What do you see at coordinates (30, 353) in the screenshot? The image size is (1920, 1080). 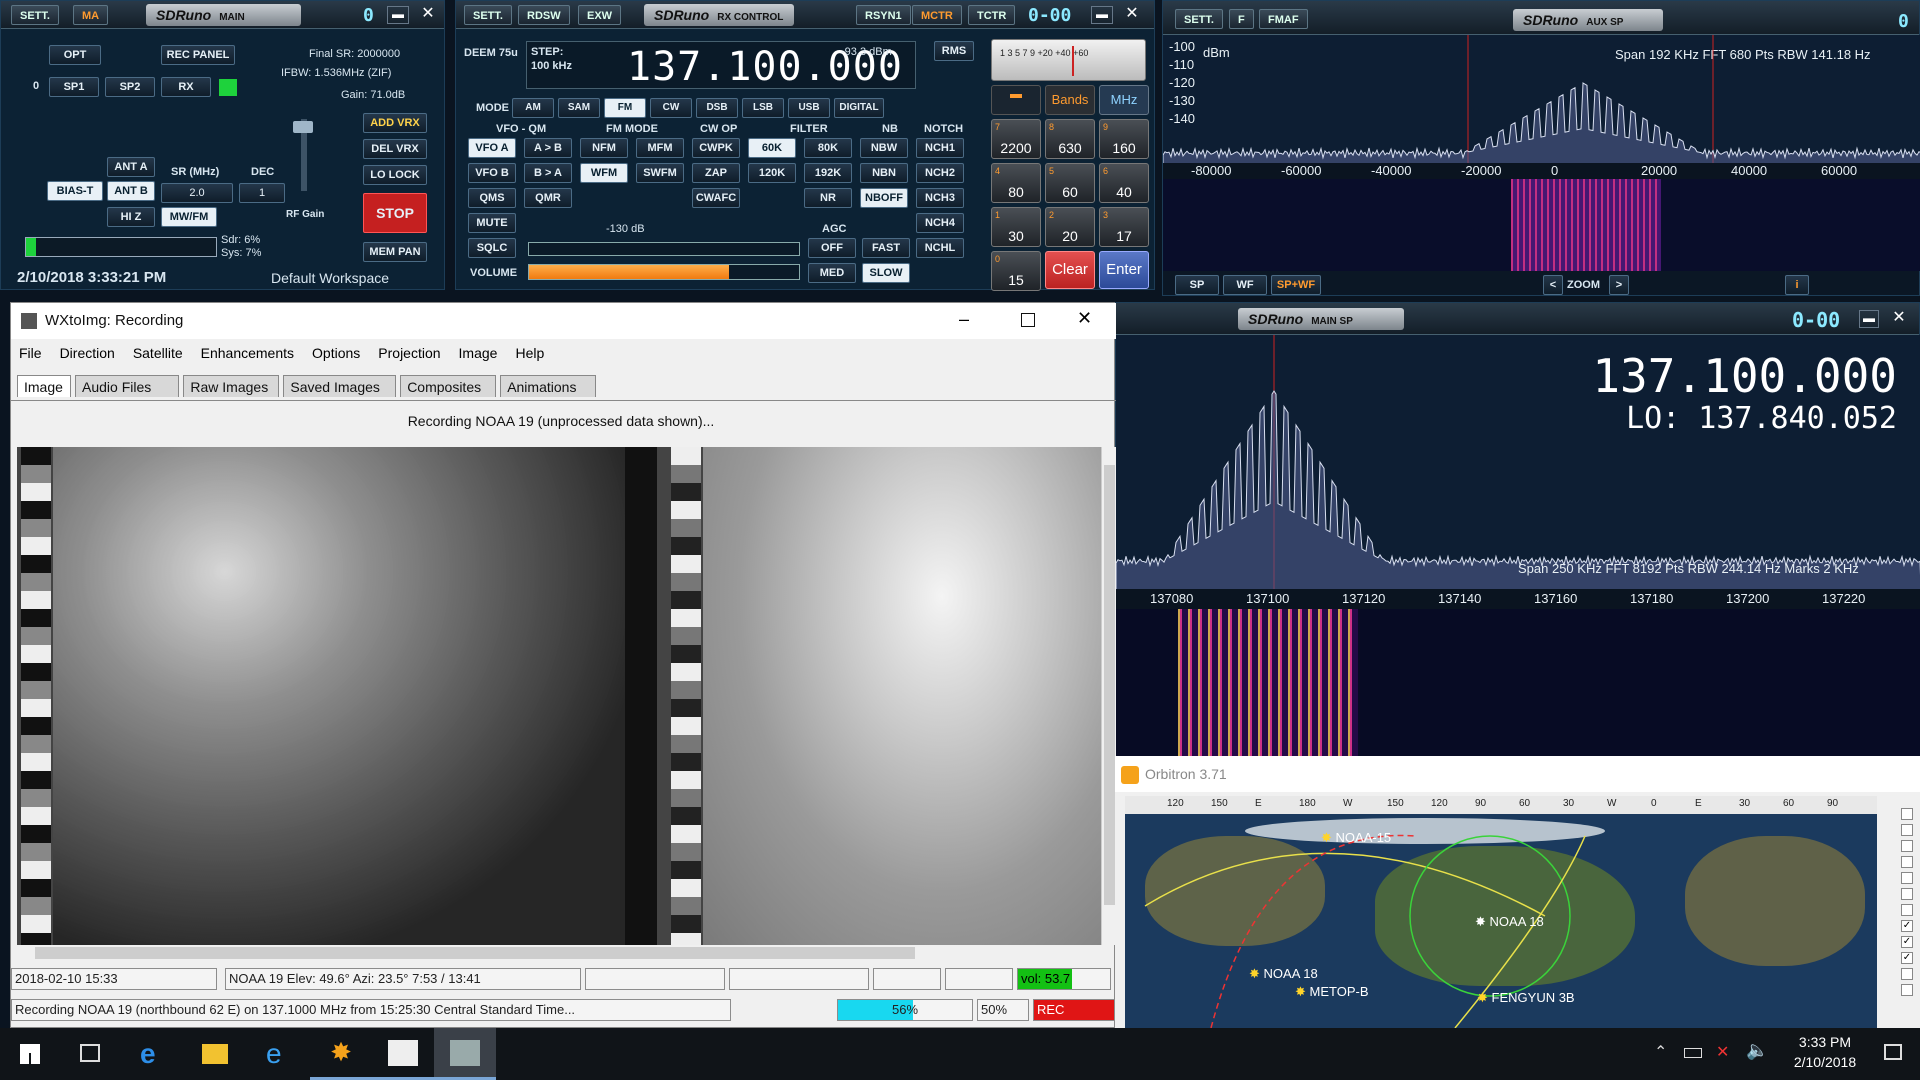 I see `menu-file: File` at bounding box center [30, 353].